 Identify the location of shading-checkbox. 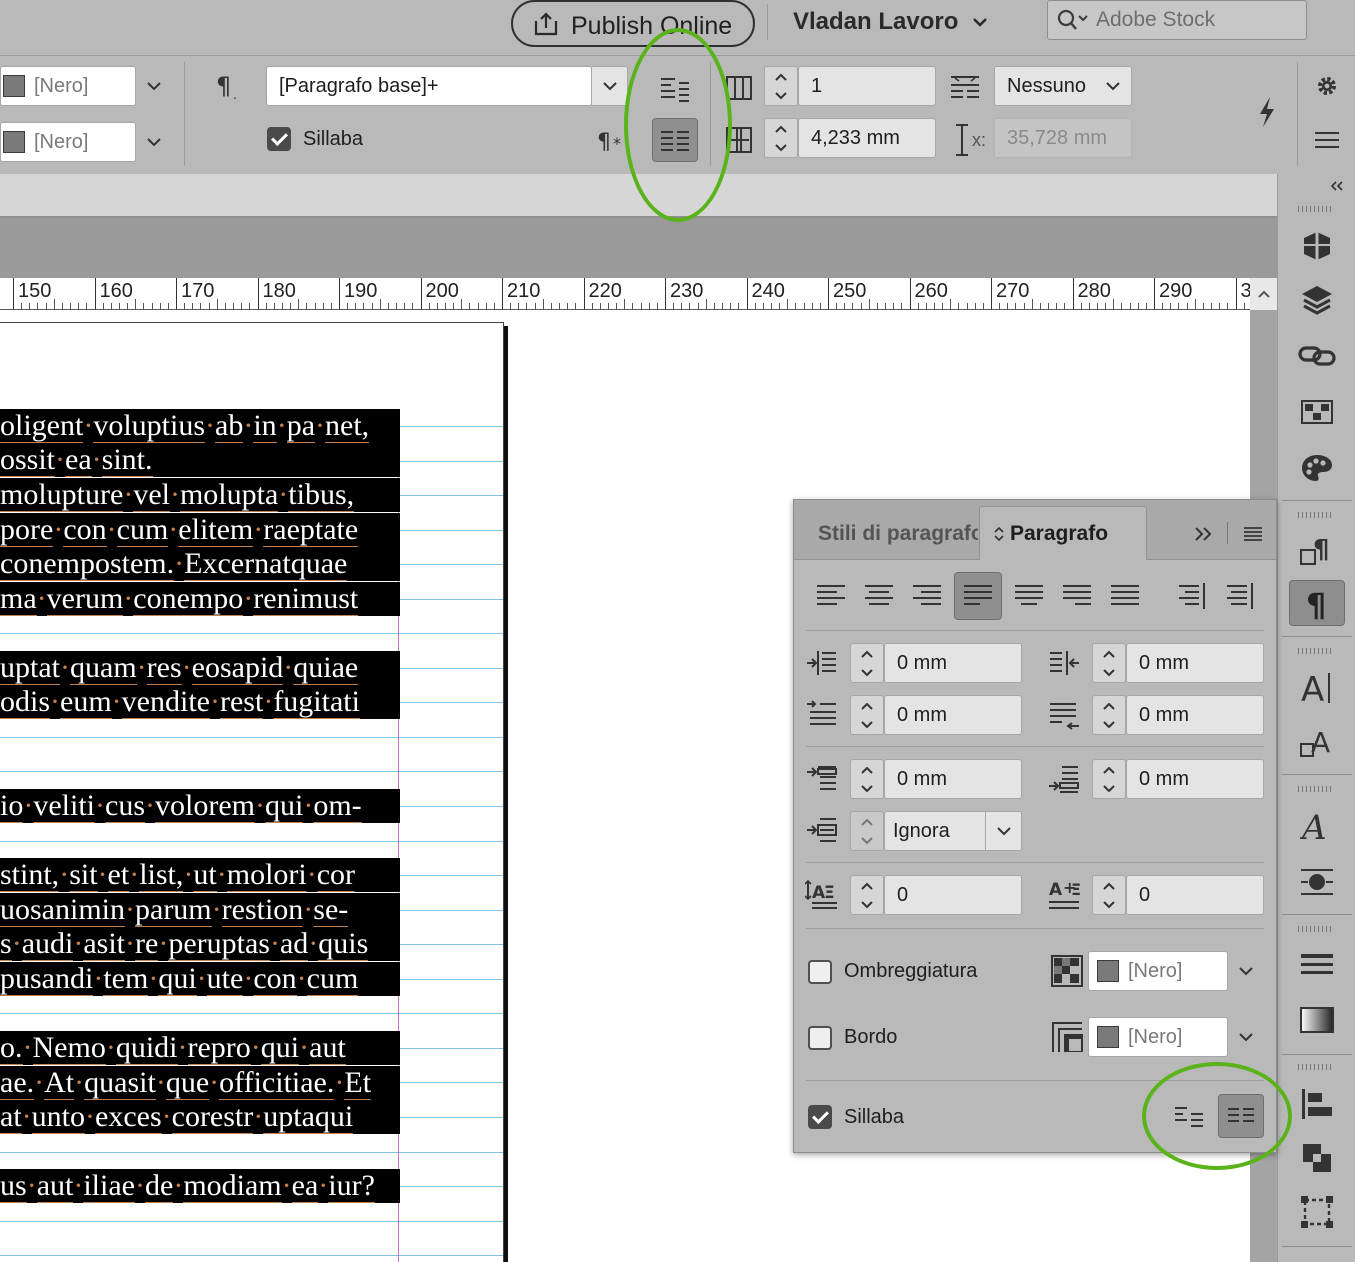
(820, 972).